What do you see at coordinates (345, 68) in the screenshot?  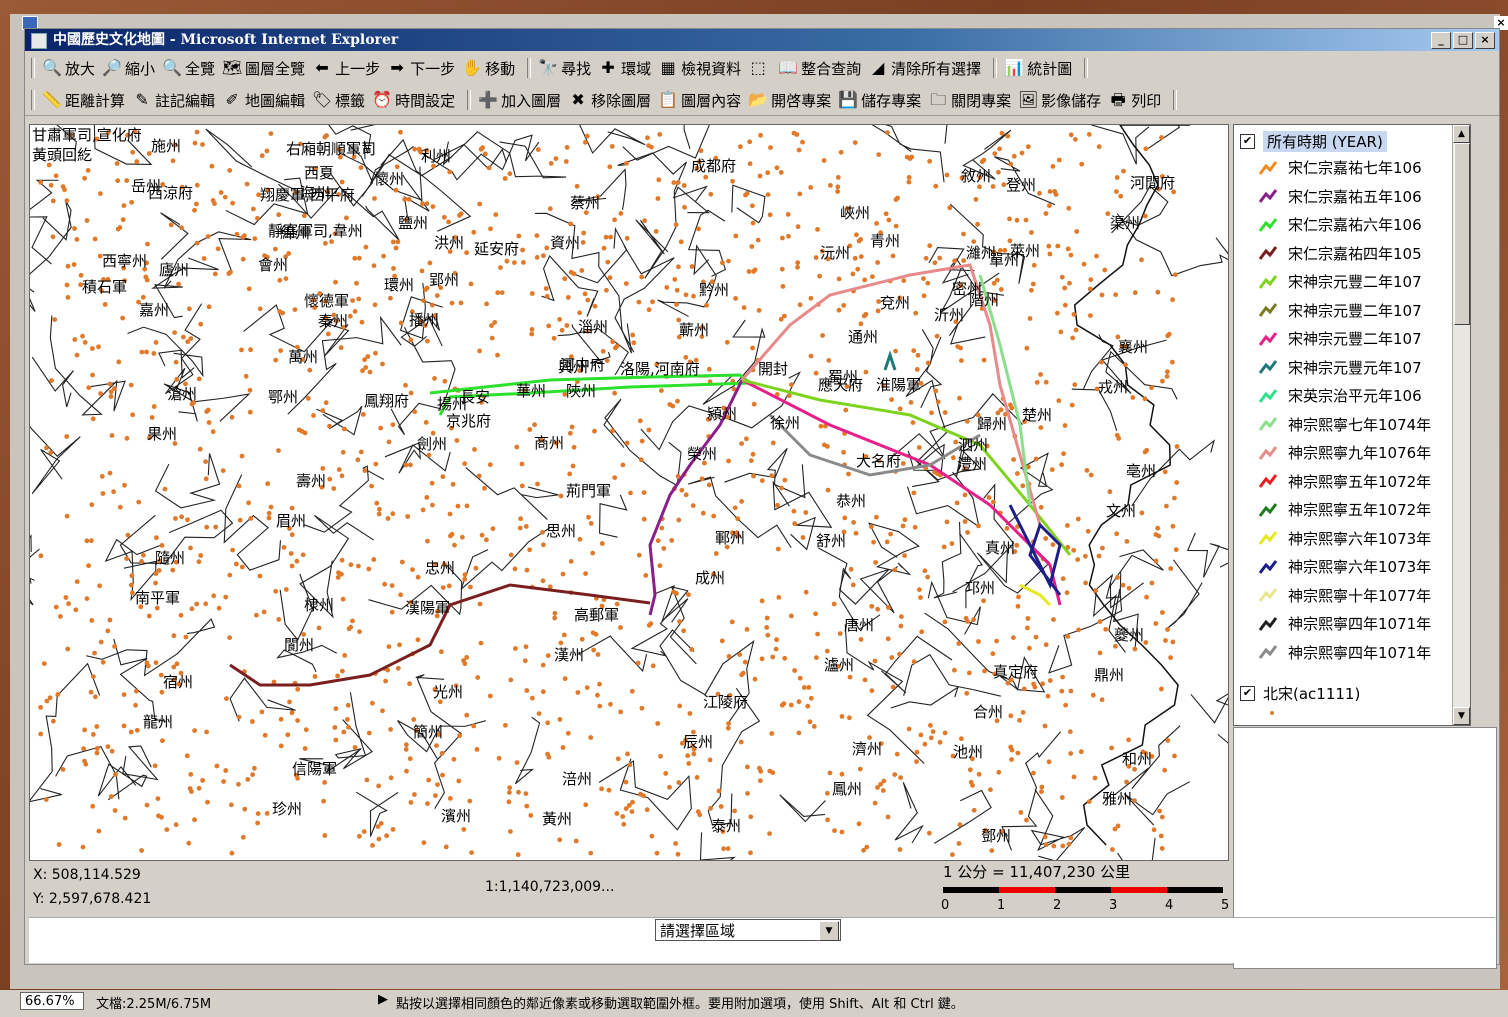 I see `previous-step-button: ⬅ 上一步` at bounding box center [345, 68].